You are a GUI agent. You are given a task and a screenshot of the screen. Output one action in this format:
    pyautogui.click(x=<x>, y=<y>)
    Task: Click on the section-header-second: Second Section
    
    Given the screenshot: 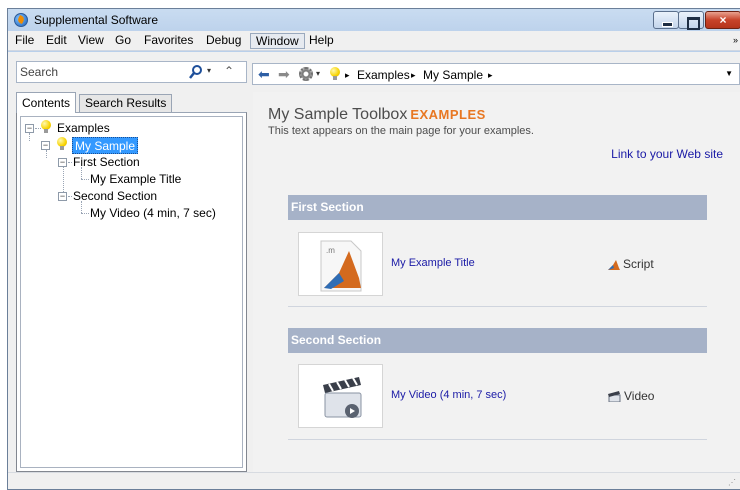 What is the action you would take?
    pyautogui.click(x=497, y=340)
    